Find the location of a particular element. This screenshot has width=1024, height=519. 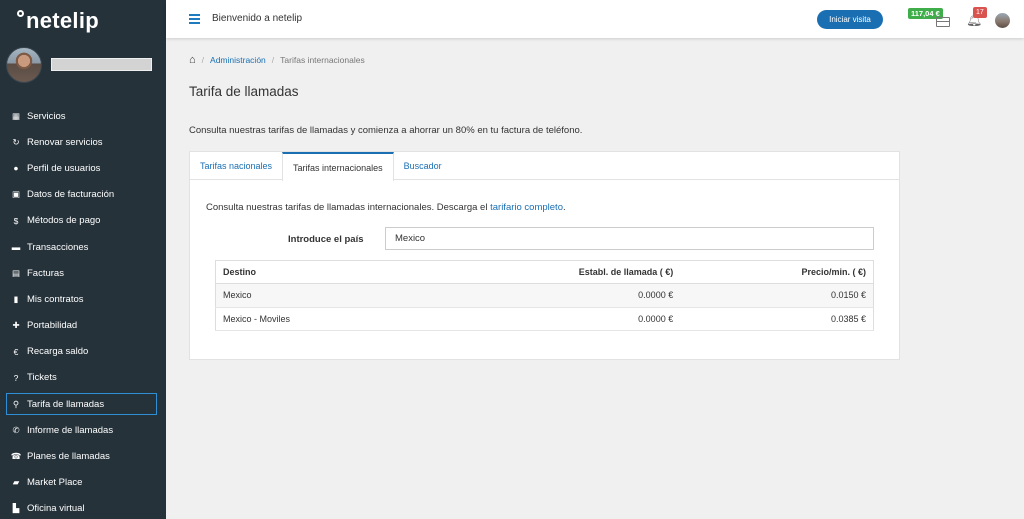

table-row: Mexico - Moviles 0.0000 € 0.0385 € is located at coordinates (544, 319).